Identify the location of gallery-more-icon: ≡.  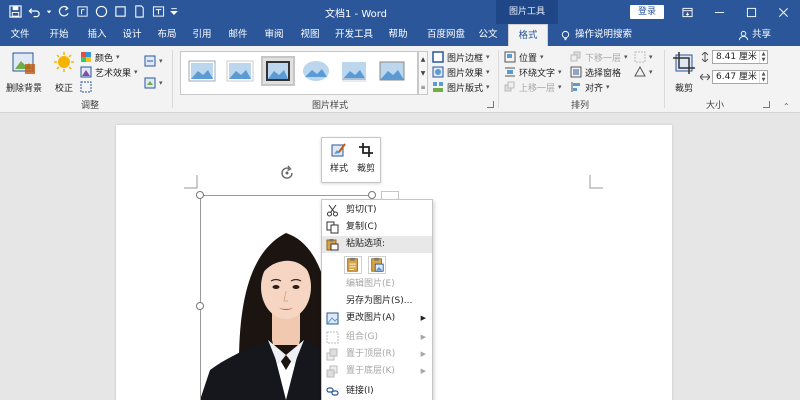
(422, 87).